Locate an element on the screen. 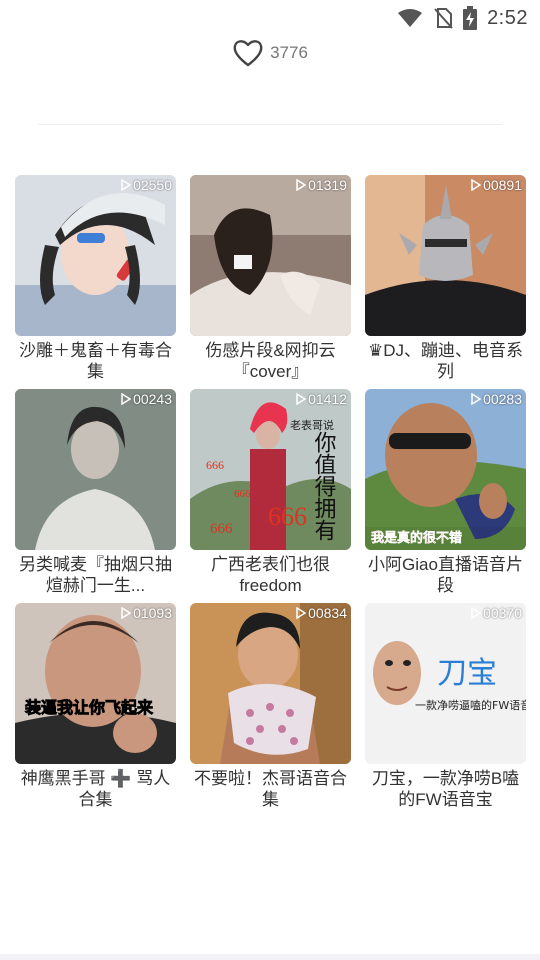  audio-pack-card: 00834 不要啦！杰哥语音合集 is located at coordinates (270, 710).